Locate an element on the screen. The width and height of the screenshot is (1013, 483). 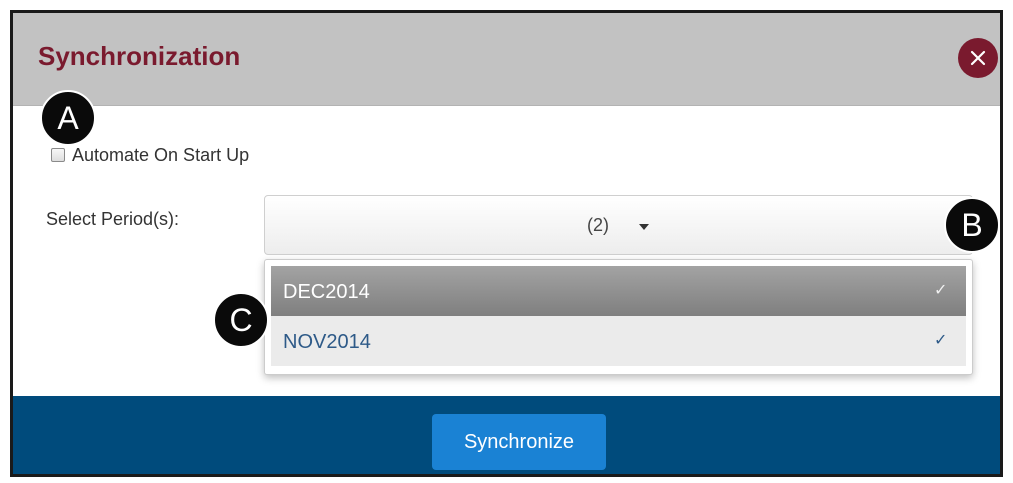
period-selected-count: (2) is located at coordinates (598, 225).